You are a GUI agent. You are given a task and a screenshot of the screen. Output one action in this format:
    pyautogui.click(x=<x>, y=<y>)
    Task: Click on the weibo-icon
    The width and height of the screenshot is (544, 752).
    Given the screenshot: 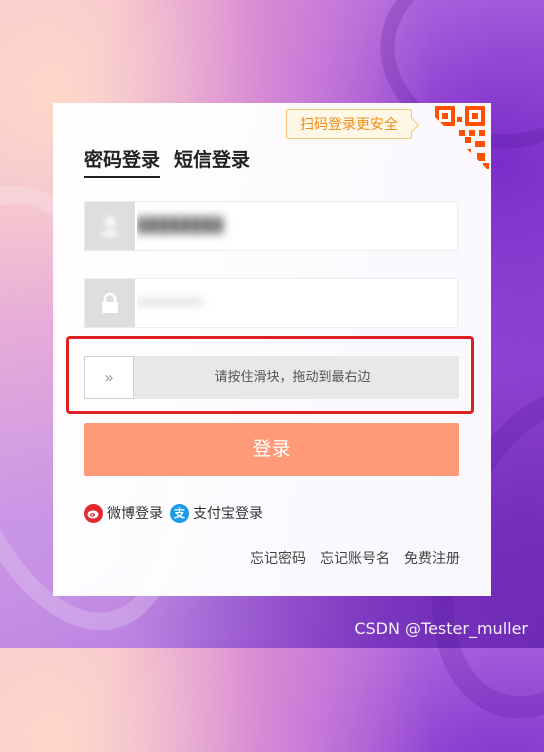 What is the action you would take?
    pyautogui.click(x=93, y=513)
    